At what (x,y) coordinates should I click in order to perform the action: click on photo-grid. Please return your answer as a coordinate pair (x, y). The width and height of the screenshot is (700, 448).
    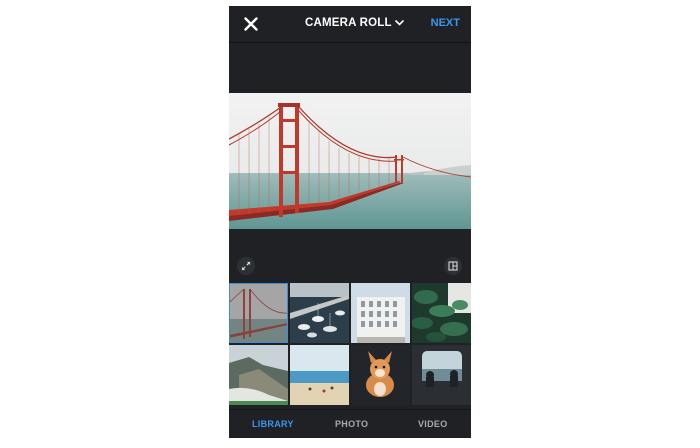
    Looking at the image, I should click on (350, 346).